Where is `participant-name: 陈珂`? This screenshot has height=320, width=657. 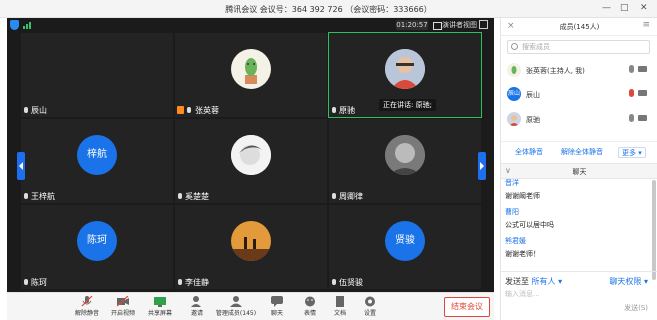
participant-name: 陈珂 is located at coordinates (35, 282).